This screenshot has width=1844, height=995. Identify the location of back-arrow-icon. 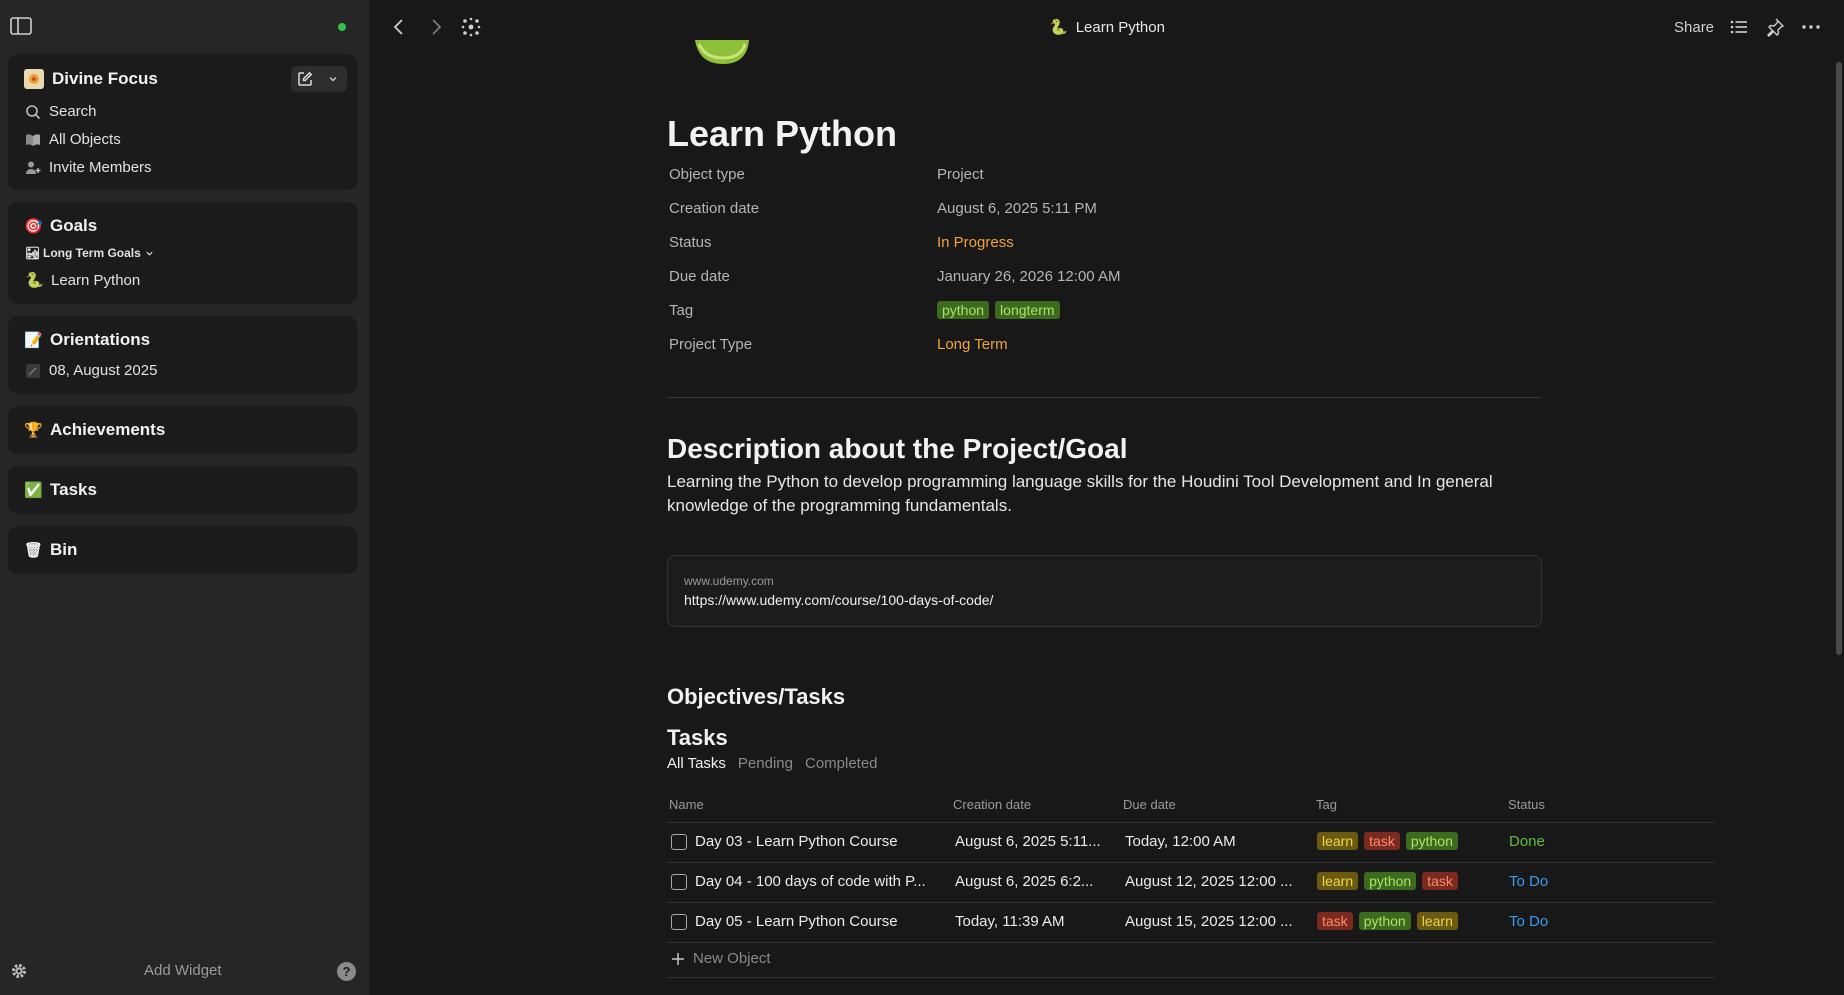
(399, 27).